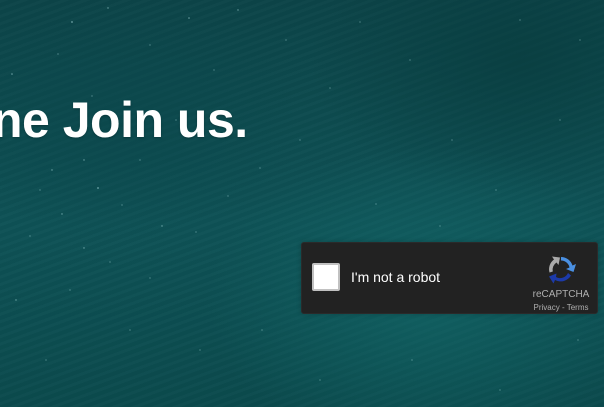  I want to click on recaptcha-checkbox, so click(326, 277).